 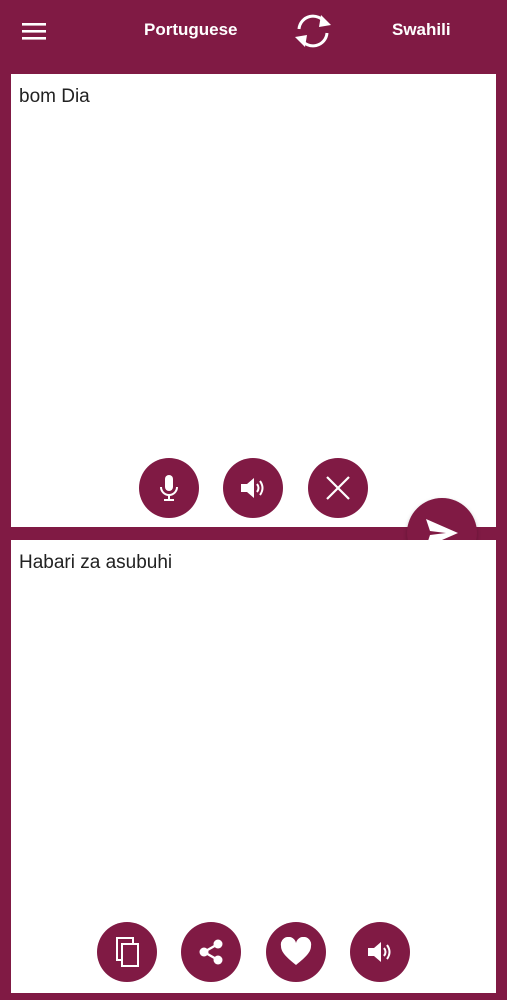 I want to click on top-app-bar: Portuguese Swahili, so click(x=253, y=35).